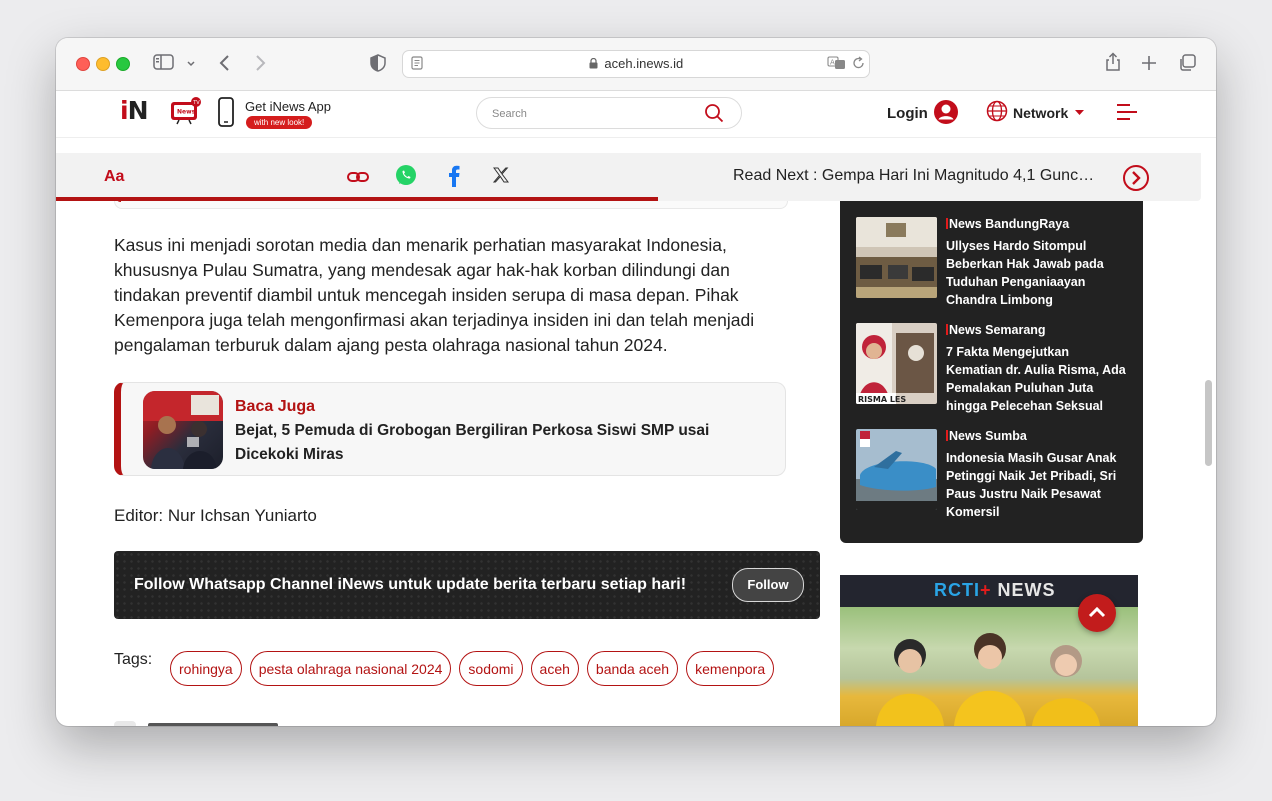  I want to click on app-promo-badge: with new look!, so click(279, 122).